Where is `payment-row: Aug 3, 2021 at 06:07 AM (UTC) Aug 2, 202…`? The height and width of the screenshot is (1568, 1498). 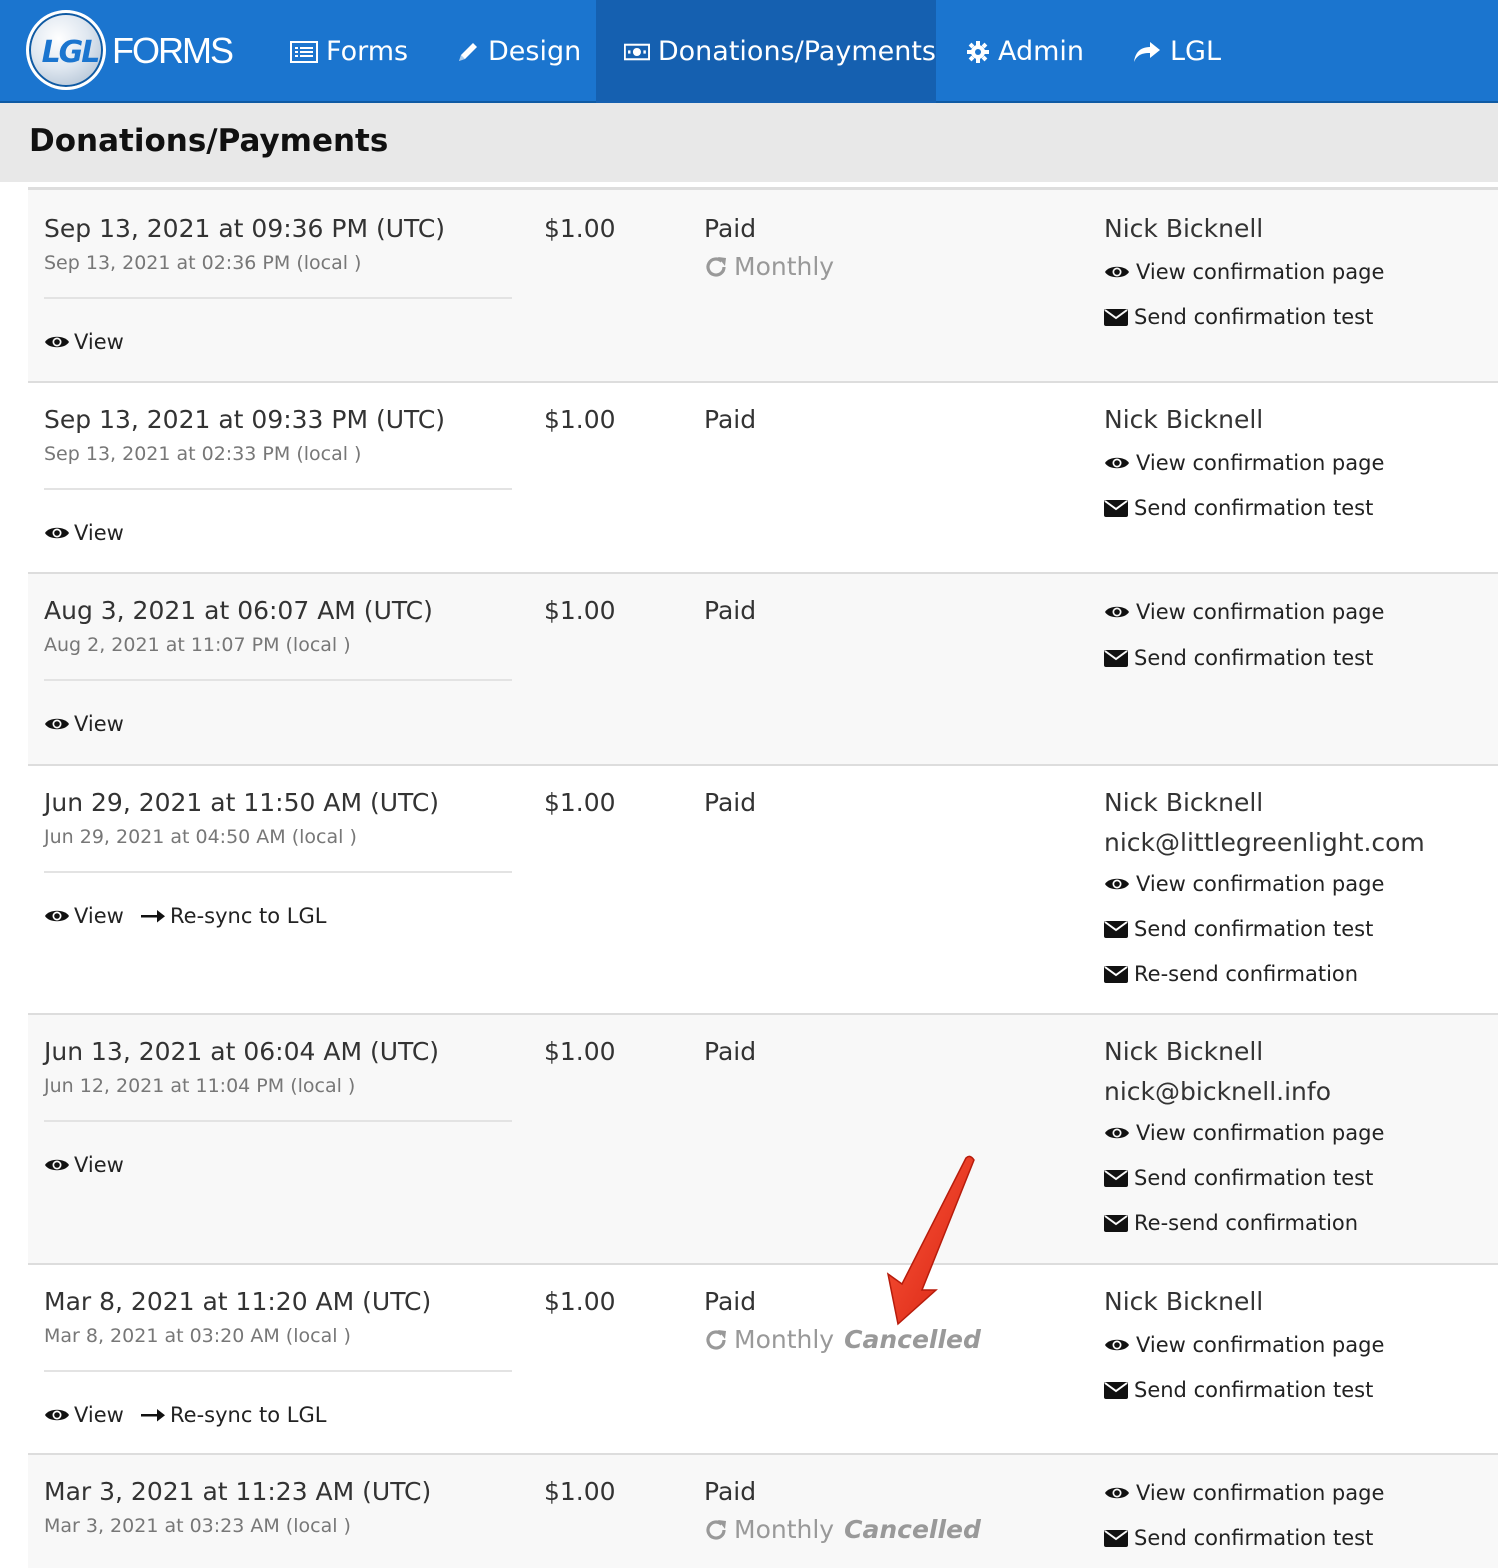 payment-row: Aug 3, 2021 at 06:07 AM (UTC) Aug 2, 202… is located at coordinates (763, 670).